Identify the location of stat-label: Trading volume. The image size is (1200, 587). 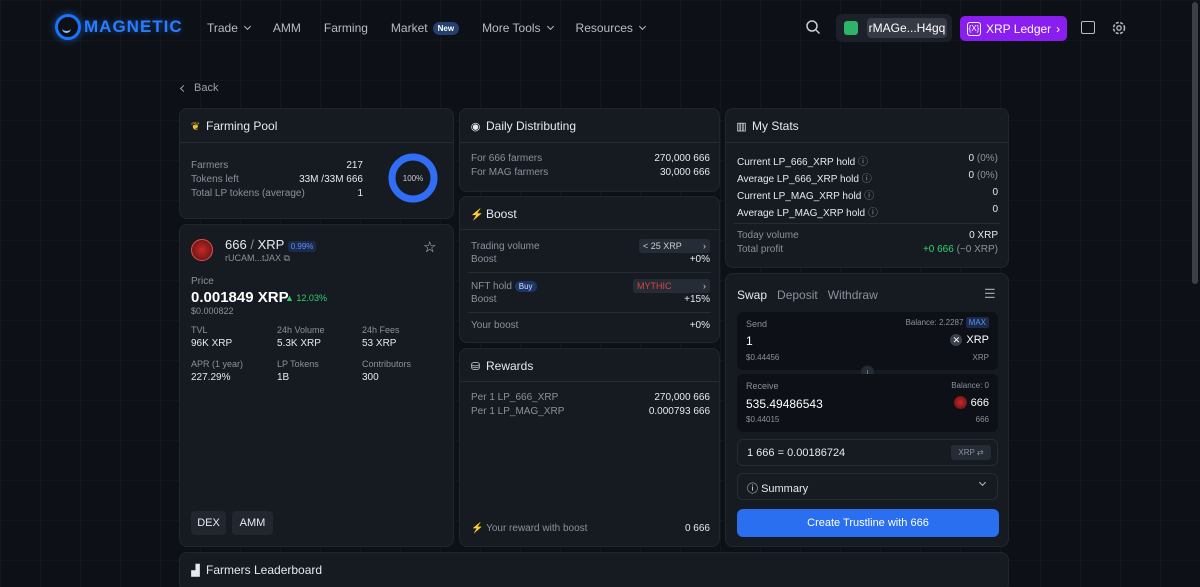
(505, 246).